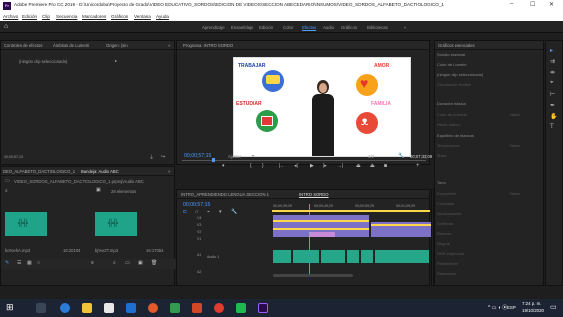 The width and height of the screenshot is (563, 317). What do you see at coordinates (10, 307) in the screenshot?
I see `start-button-icon: ⊞` at bounding box center [10, 307].